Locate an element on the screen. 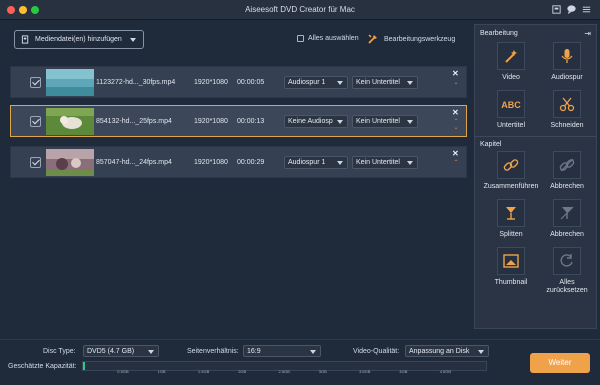 The height and width of the screenshot is (385, 600). disc-type-dropdown: DVD5 (4.7 GB) is located at coordinates (121, 351).